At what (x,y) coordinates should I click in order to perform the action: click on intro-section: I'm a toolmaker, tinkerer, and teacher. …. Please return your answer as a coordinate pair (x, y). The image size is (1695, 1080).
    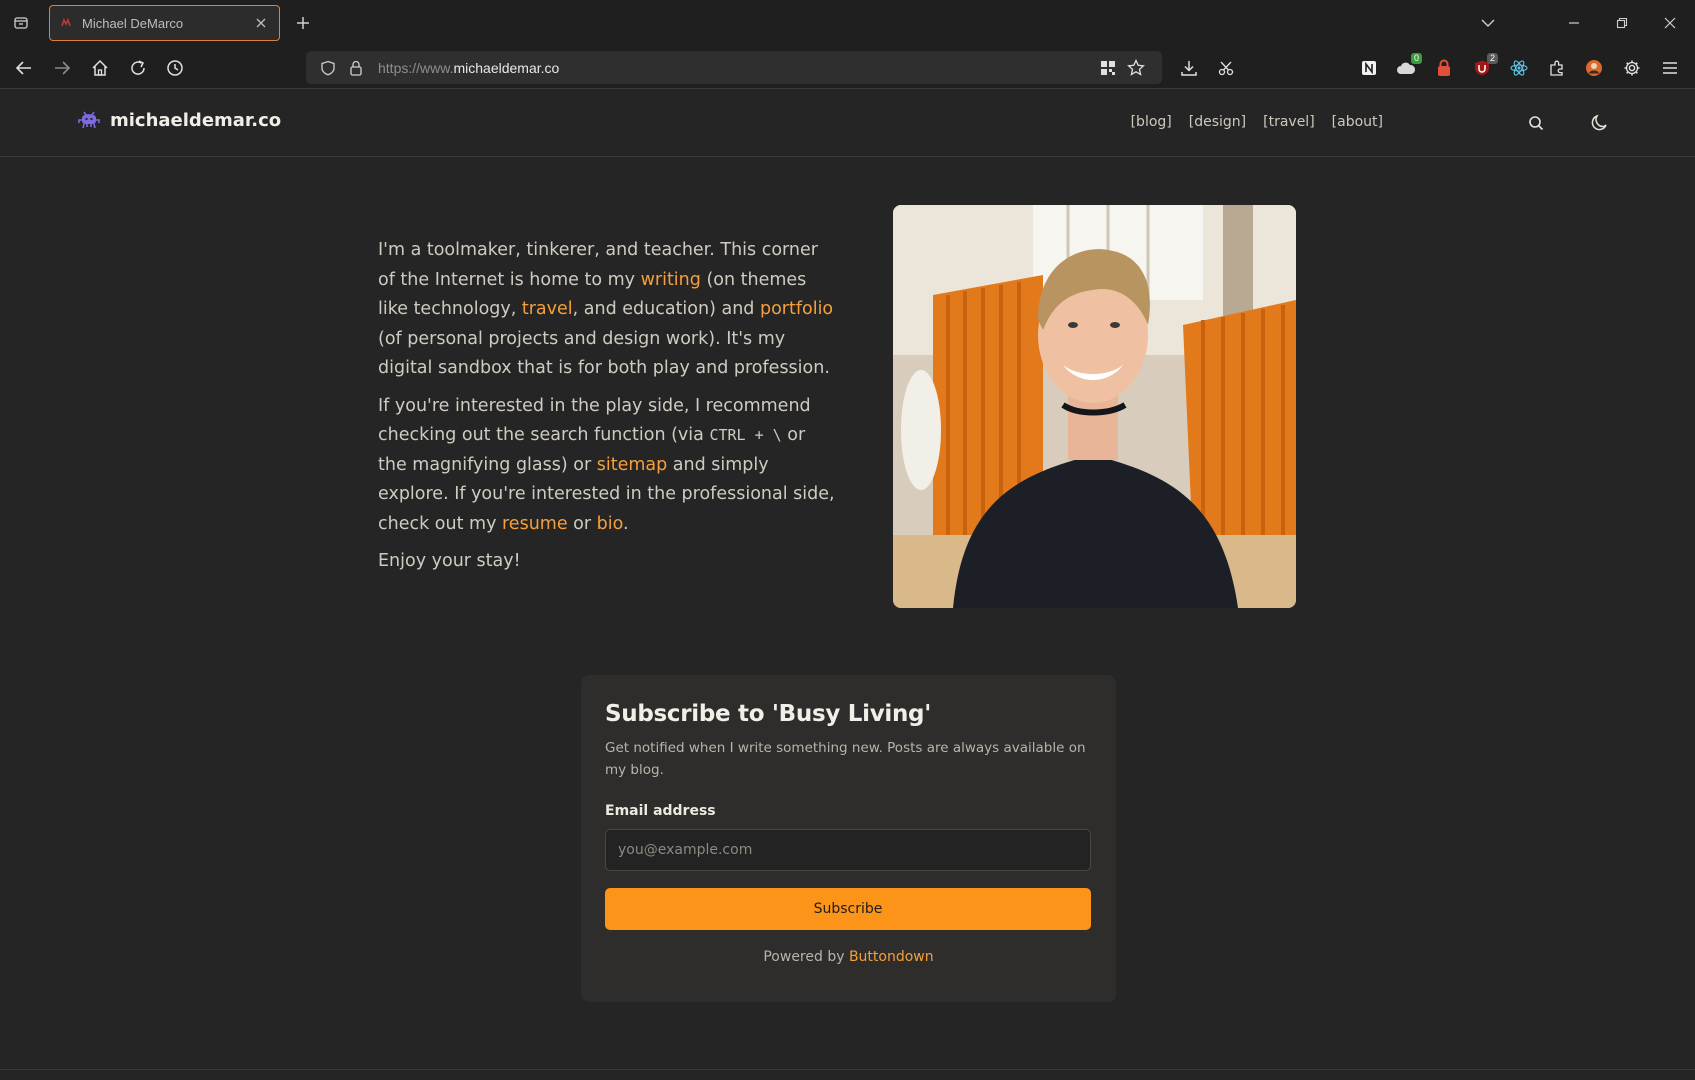
    Looking at the image, I should click on (608, 410).